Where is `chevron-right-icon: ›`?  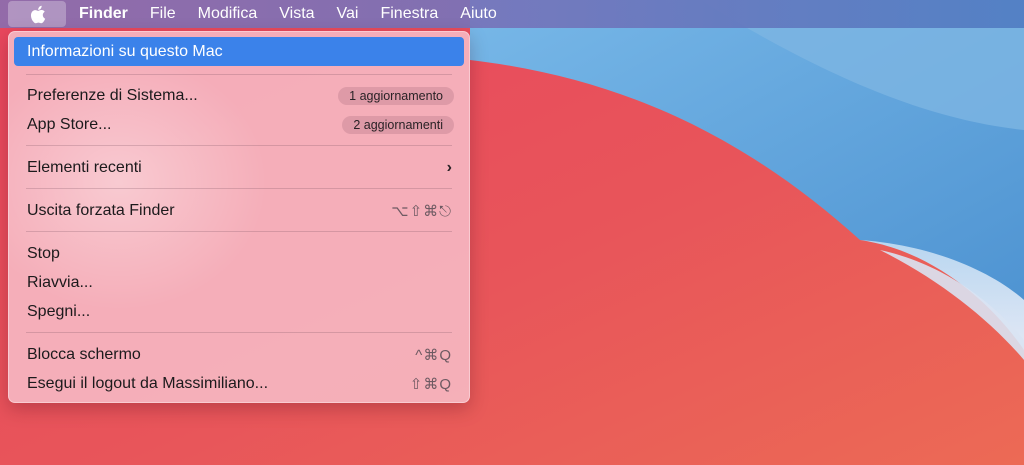
chevron-right-icon: › is located at coordinates (449, 167).